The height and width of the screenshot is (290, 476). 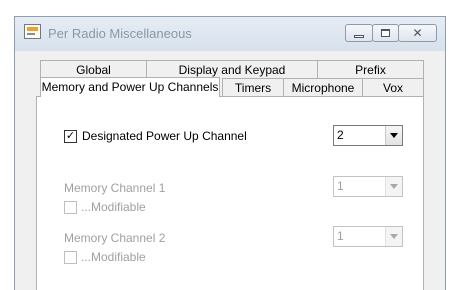 What do you see at coordinates (359, 33) in the screenshot?
I see `minimize-button` at bounding box center [359, 33].